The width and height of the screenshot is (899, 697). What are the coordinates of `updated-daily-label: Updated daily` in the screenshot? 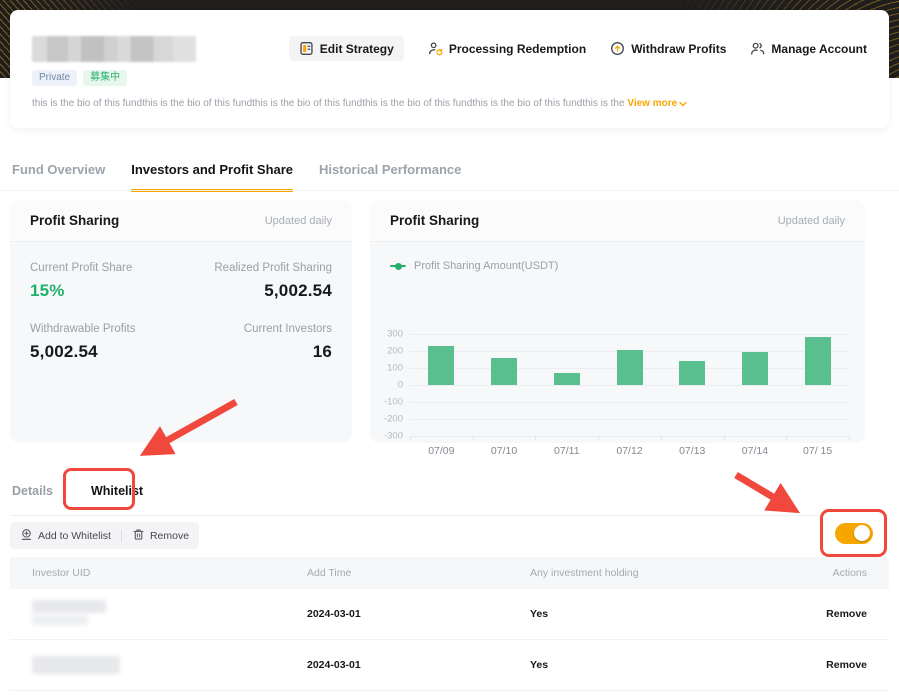 It's located at (298, 220).